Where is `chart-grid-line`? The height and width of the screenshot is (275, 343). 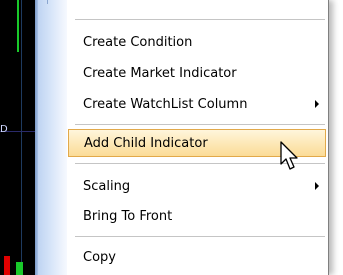 chart-grid-line is located at coordinates (21, 137).